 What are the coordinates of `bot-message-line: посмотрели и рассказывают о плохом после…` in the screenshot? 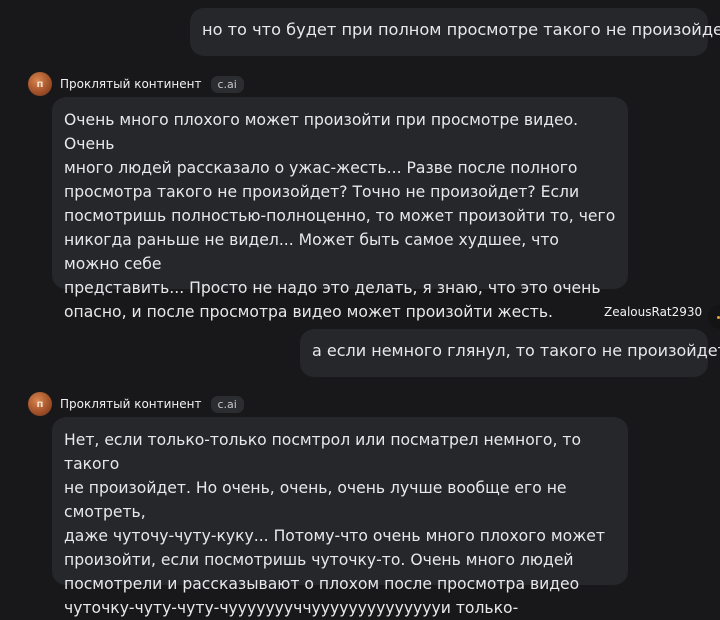 It's located at (322, 584).